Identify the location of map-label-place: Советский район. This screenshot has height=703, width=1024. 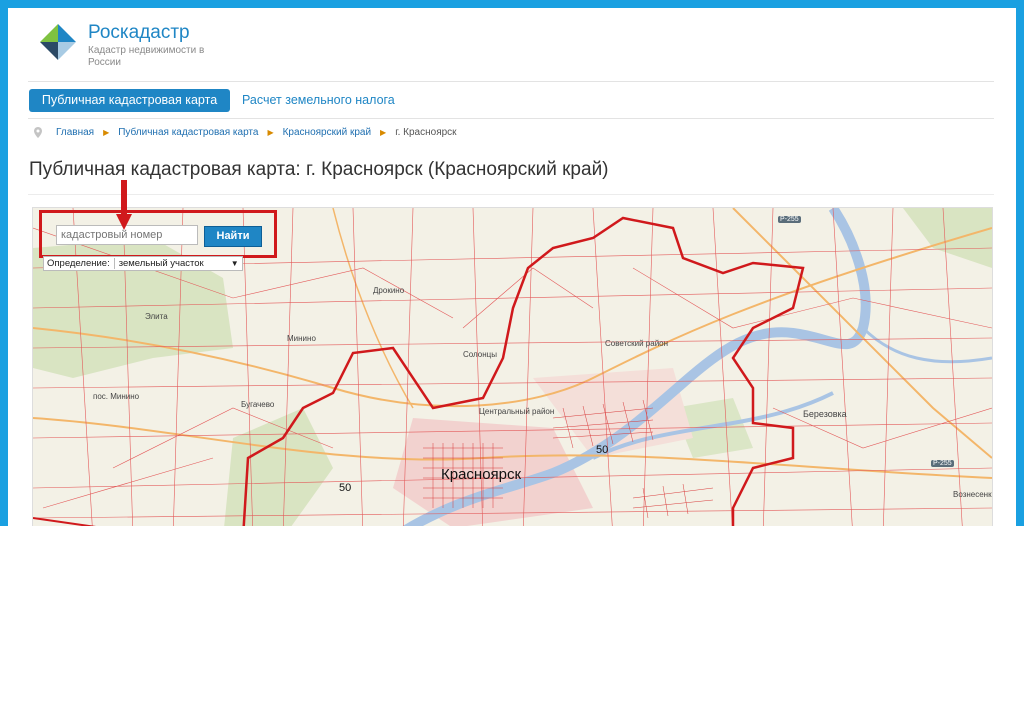
(637, 343).